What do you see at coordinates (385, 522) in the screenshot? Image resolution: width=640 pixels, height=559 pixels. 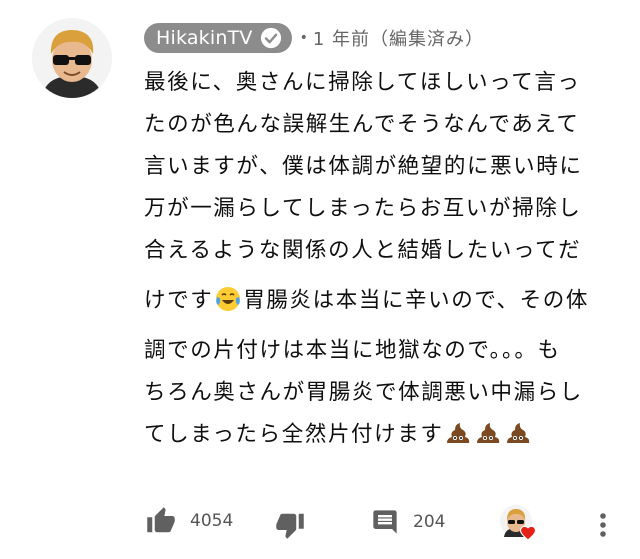 I see `comment-icon` at bounding box center [385, 522].